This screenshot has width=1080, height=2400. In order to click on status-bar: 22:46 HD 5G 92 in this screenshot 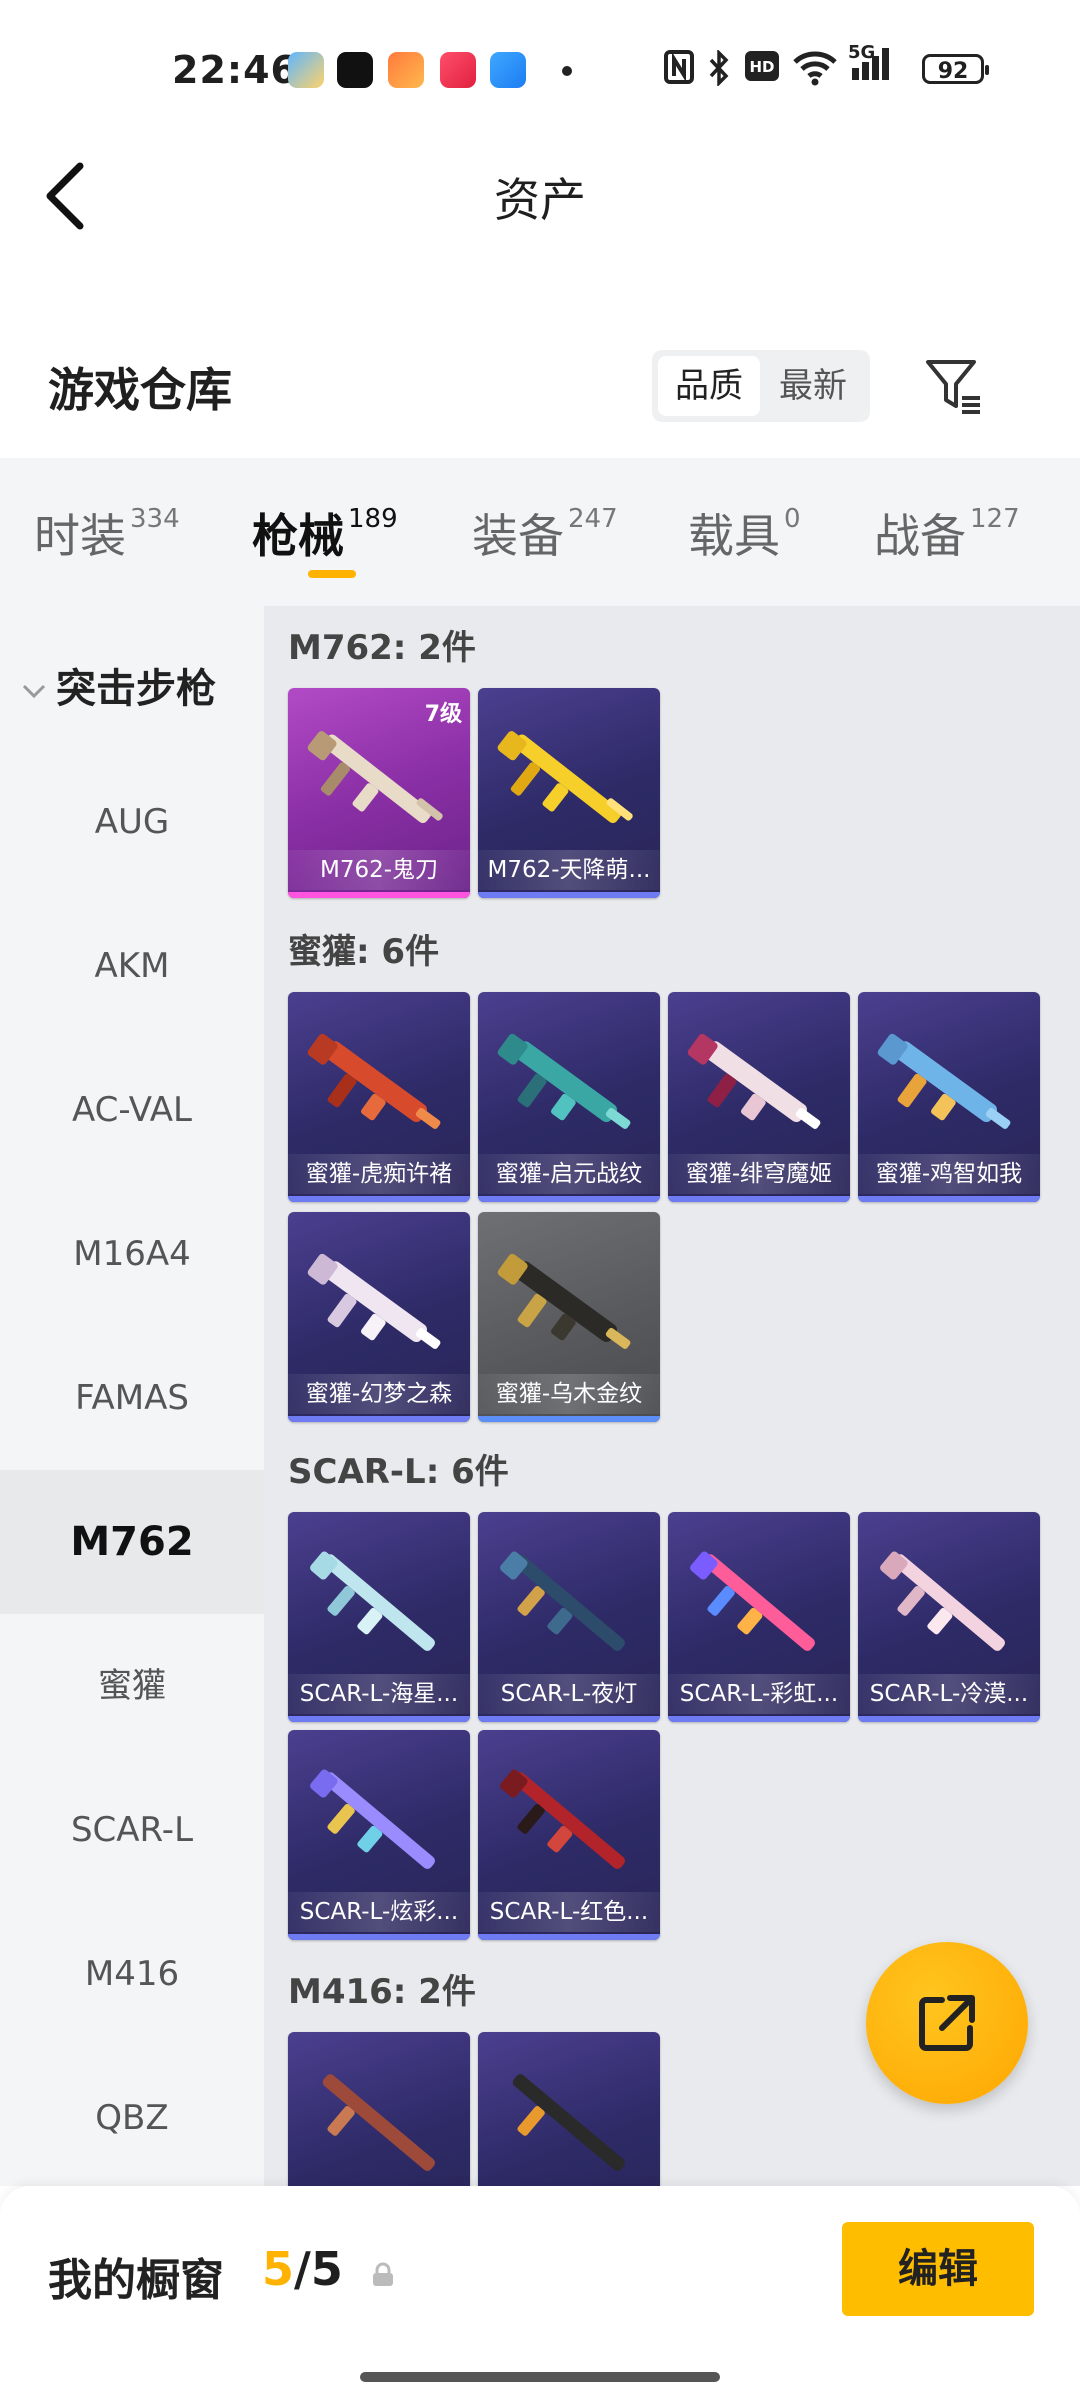, I will do `click(540, 70)`.